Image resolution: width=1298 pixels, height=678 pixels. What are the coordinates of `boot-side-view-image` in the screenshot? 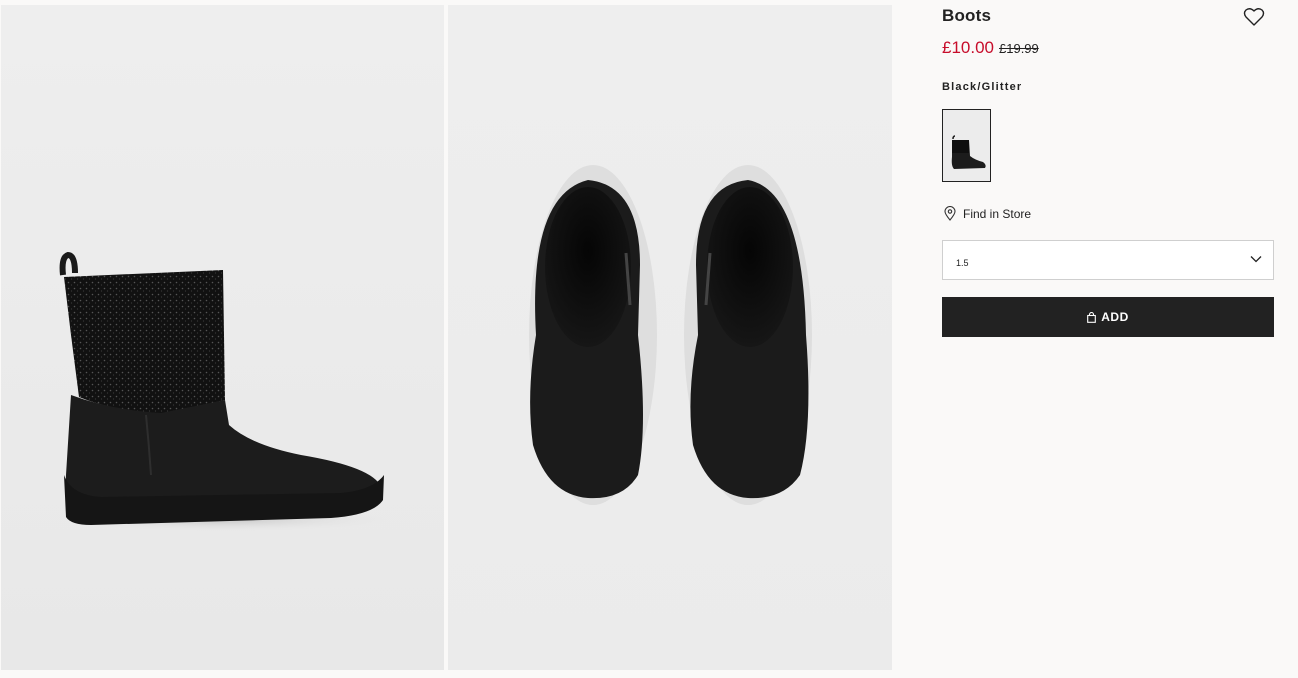 It's located at (226, 391).